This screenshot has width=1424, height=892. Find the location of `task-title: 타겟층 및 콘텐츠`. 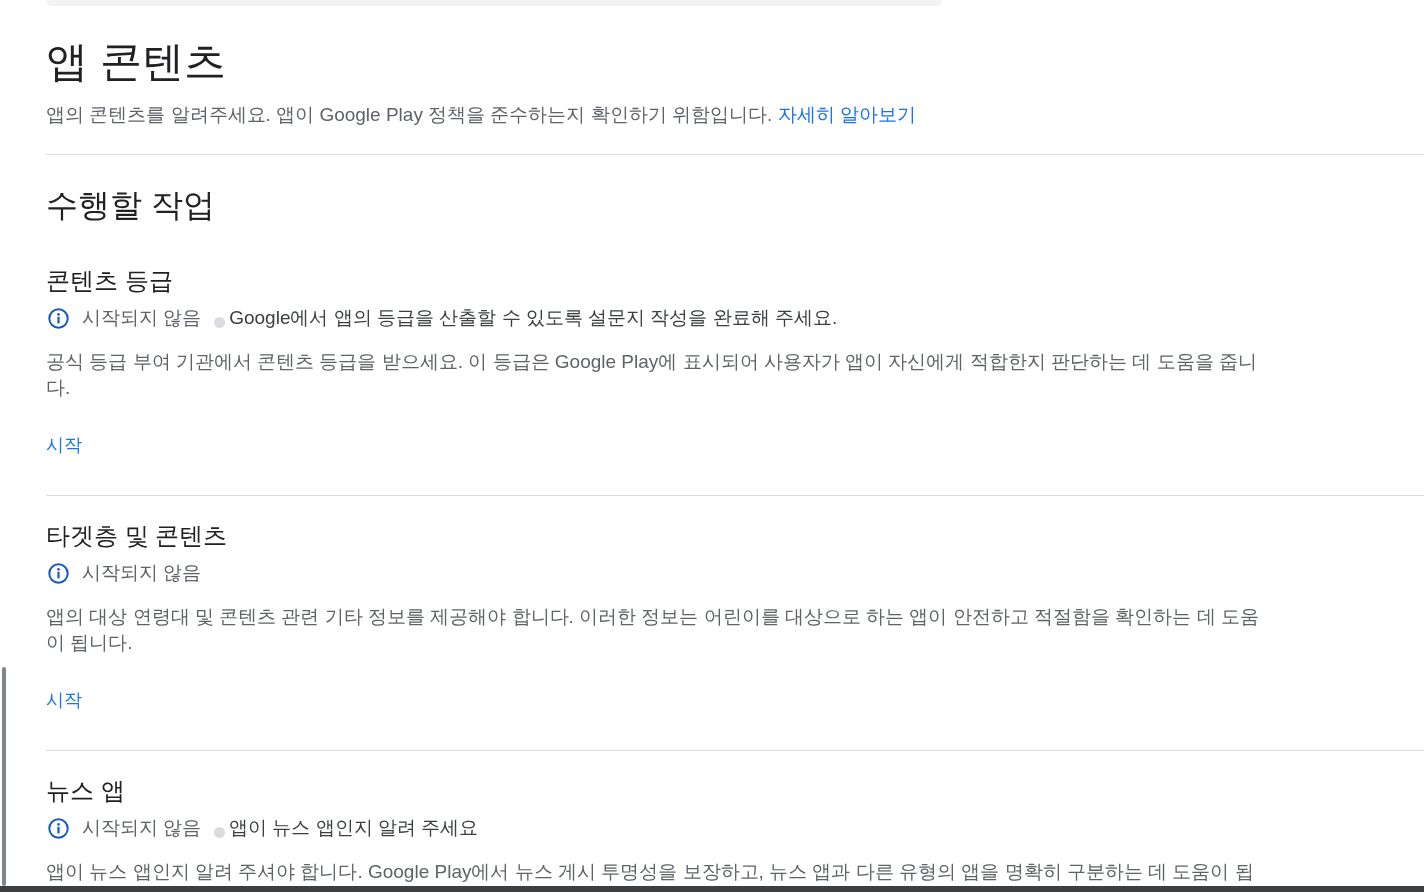

task-title: 타겟층 및 콘텐츠 is located at coordinates (137, 536).